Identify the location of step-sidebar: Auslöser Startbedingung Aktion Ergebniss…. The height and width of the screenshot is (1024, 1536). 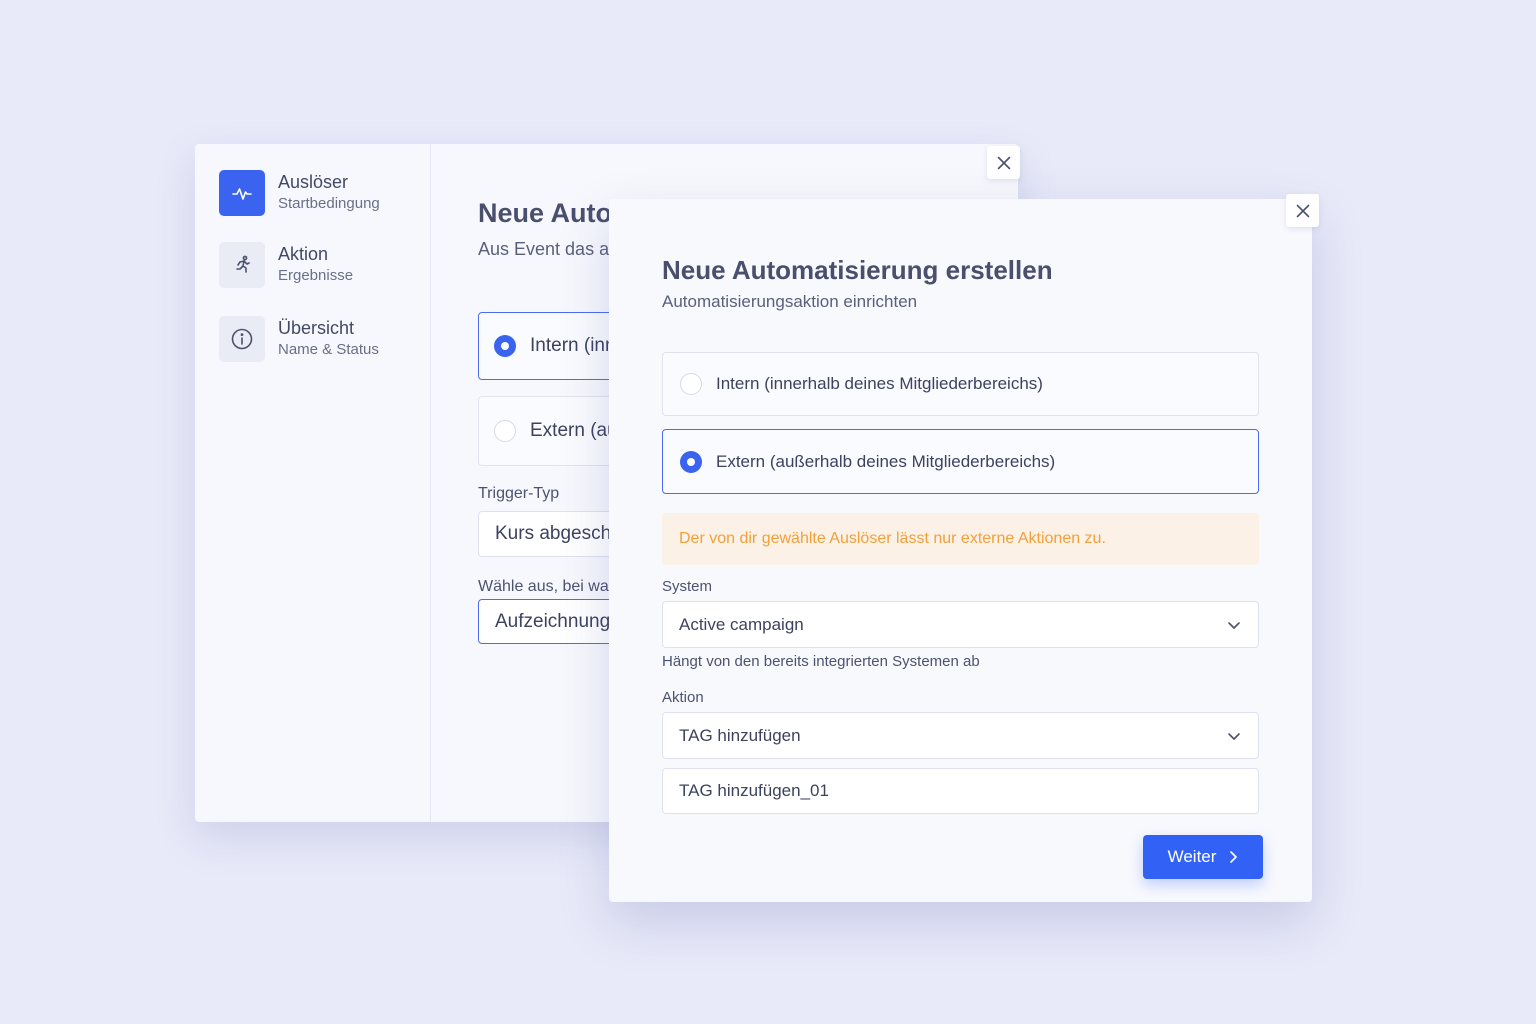
(313, 483).